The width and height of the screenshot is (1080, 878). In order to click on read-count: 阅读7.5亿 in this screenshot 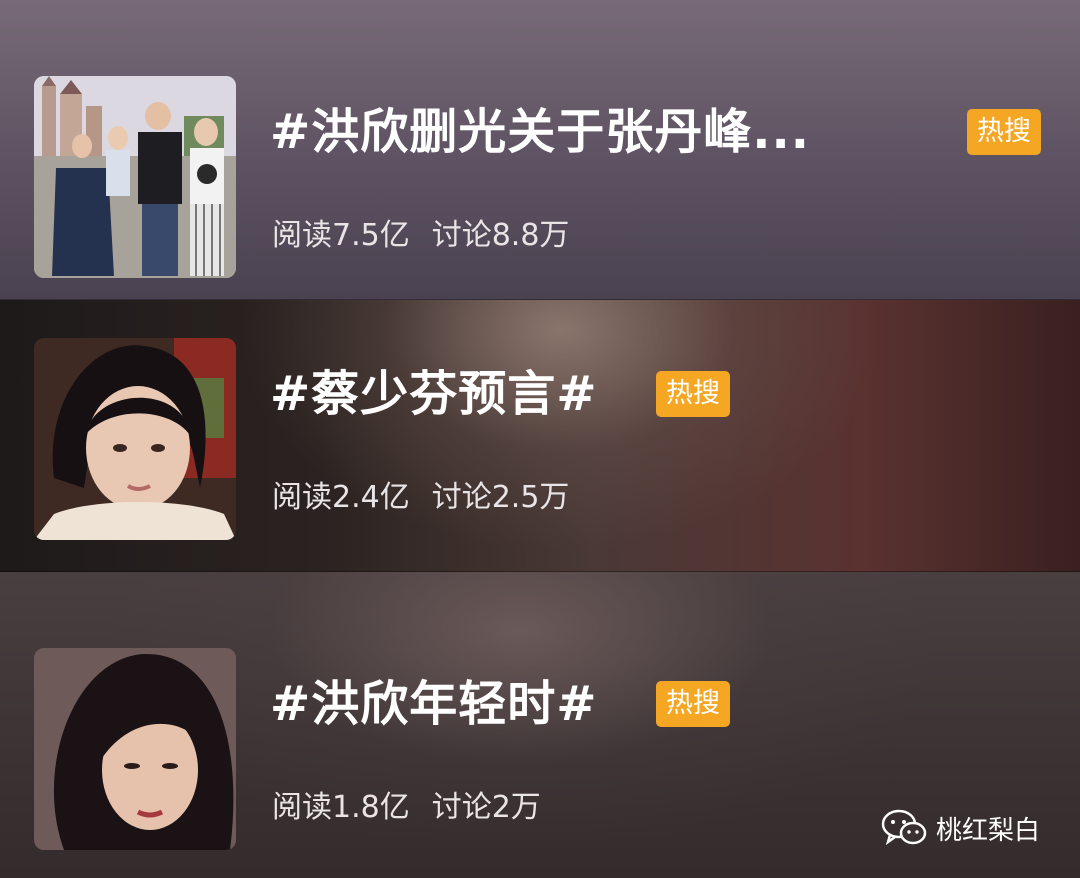, I will do `click(341, 235)`.